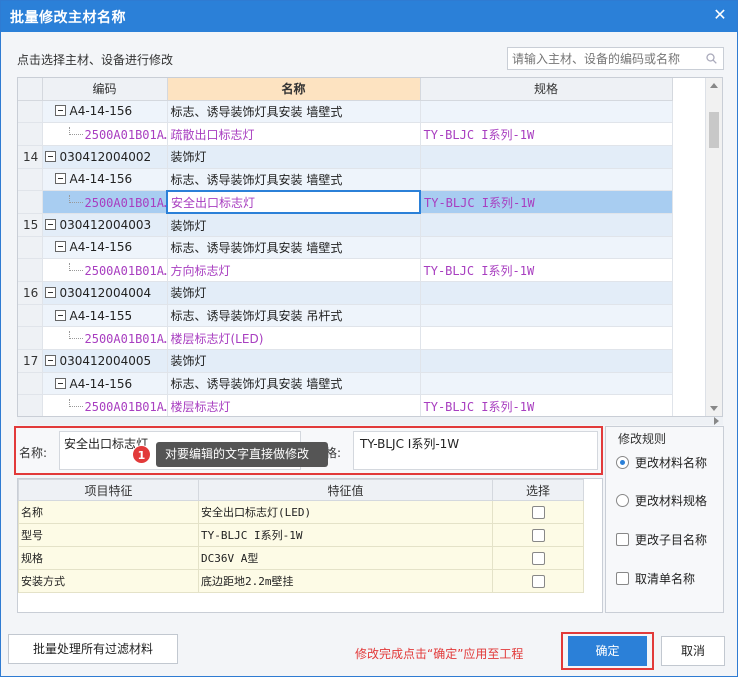 The width and height of the screenshot is (738, 677). I want to click on table-row: 2500A01B01A… 方向标志灯 TY-BLJC I系列-1W, so click(345, 270).